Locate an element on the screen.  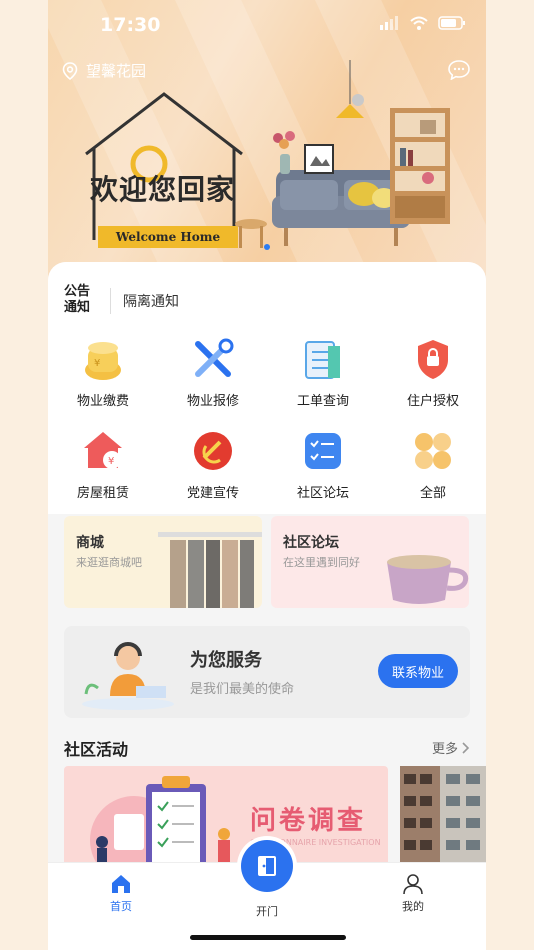
notice-label: 公告通知 is located at coordinates (77, 299).